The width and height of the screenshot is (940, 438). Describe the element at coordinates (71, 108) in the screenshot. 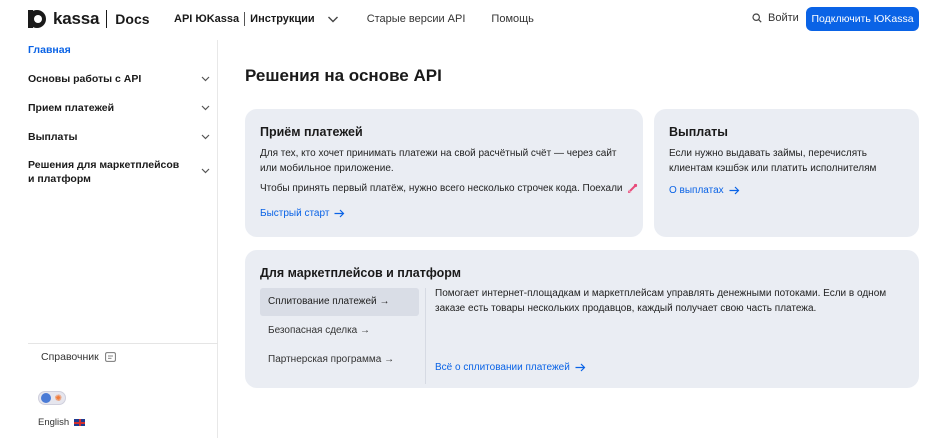

I see `sidebar-item-label: Прием платежей` at that location.